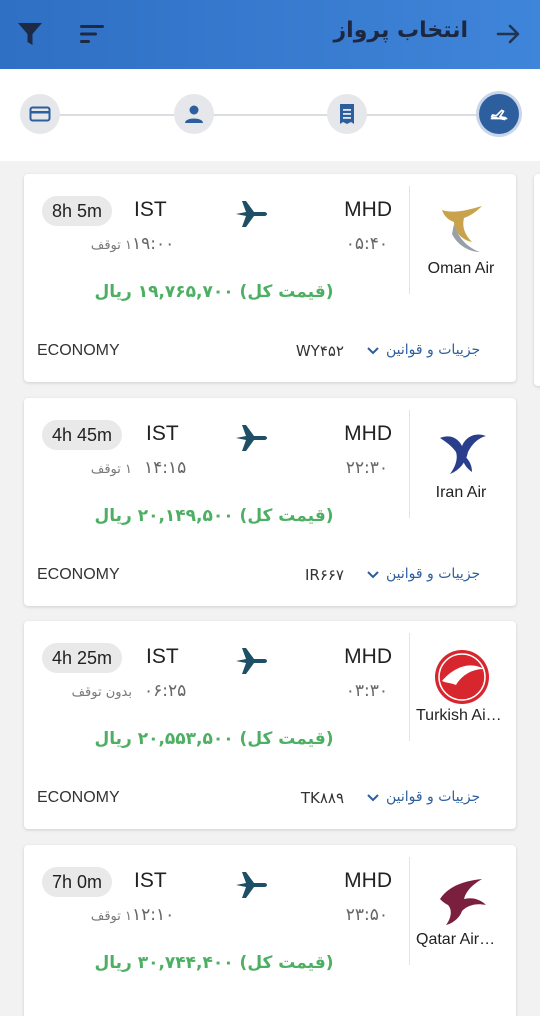 The image size is (540, 1016). I want to click on person-icon, so click(194, 114).